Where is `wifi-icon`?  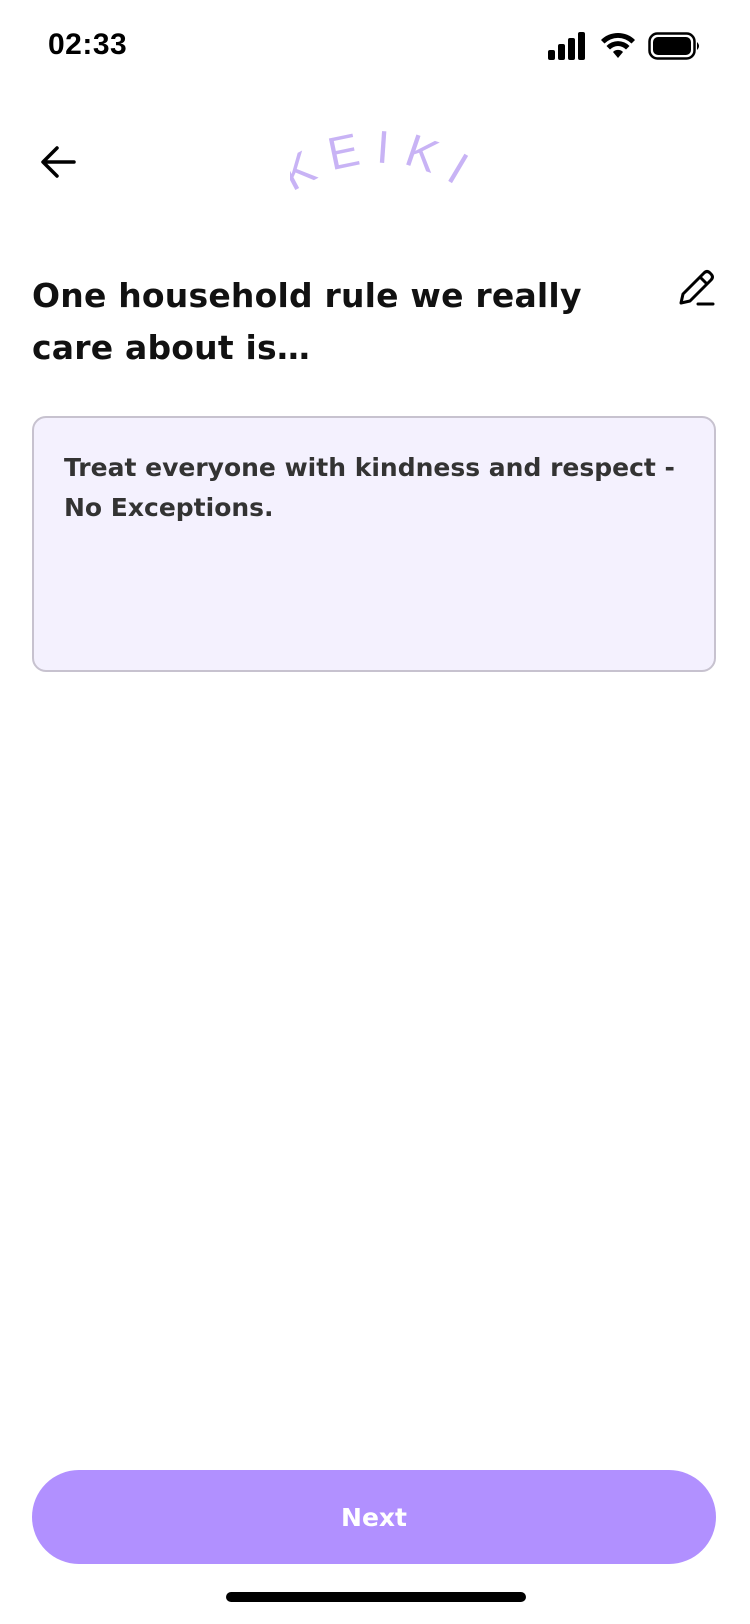 wifi-icon is located at coordinates (618, 48).